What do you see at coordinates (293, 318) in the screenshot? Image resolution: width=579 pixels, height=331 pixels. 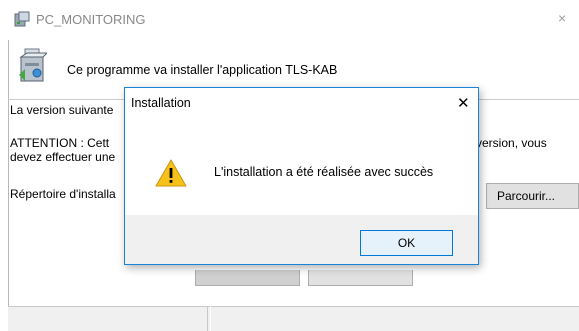 I see `status-bar` at bounding box center [293, 318].